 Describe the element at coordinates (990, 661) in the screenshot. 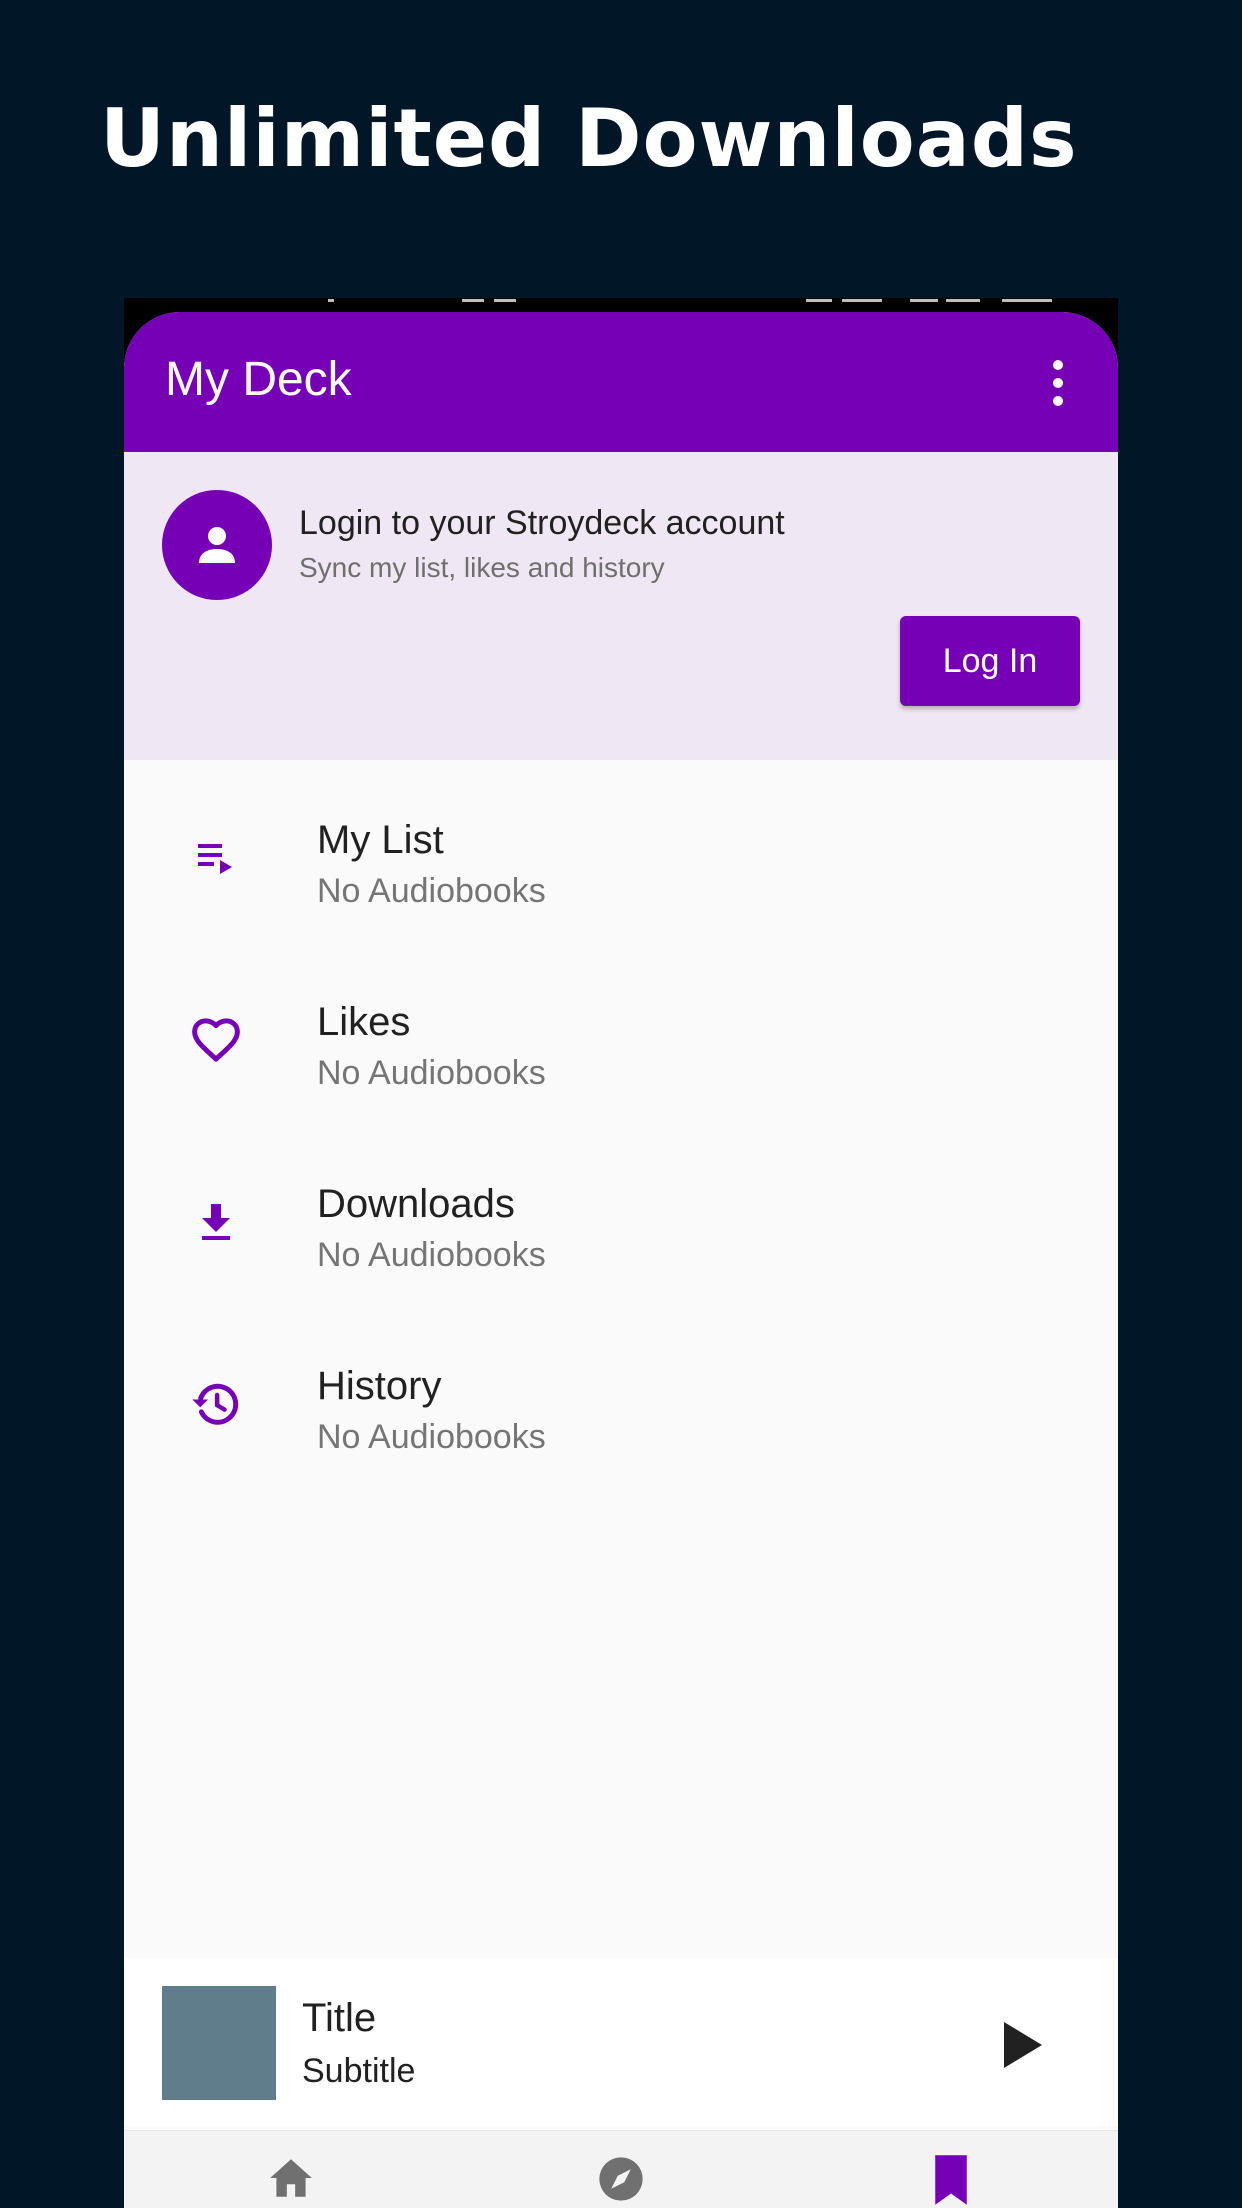

I see `log-in-button: Log In` at that location.